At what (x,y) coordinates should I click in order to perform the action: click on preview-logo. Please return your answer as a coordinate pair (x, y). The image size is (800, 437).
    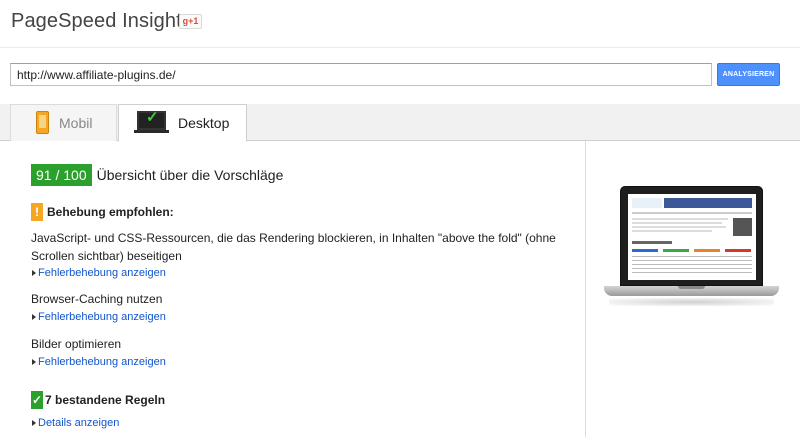
    Looking at the image, I should click on (647, 203).